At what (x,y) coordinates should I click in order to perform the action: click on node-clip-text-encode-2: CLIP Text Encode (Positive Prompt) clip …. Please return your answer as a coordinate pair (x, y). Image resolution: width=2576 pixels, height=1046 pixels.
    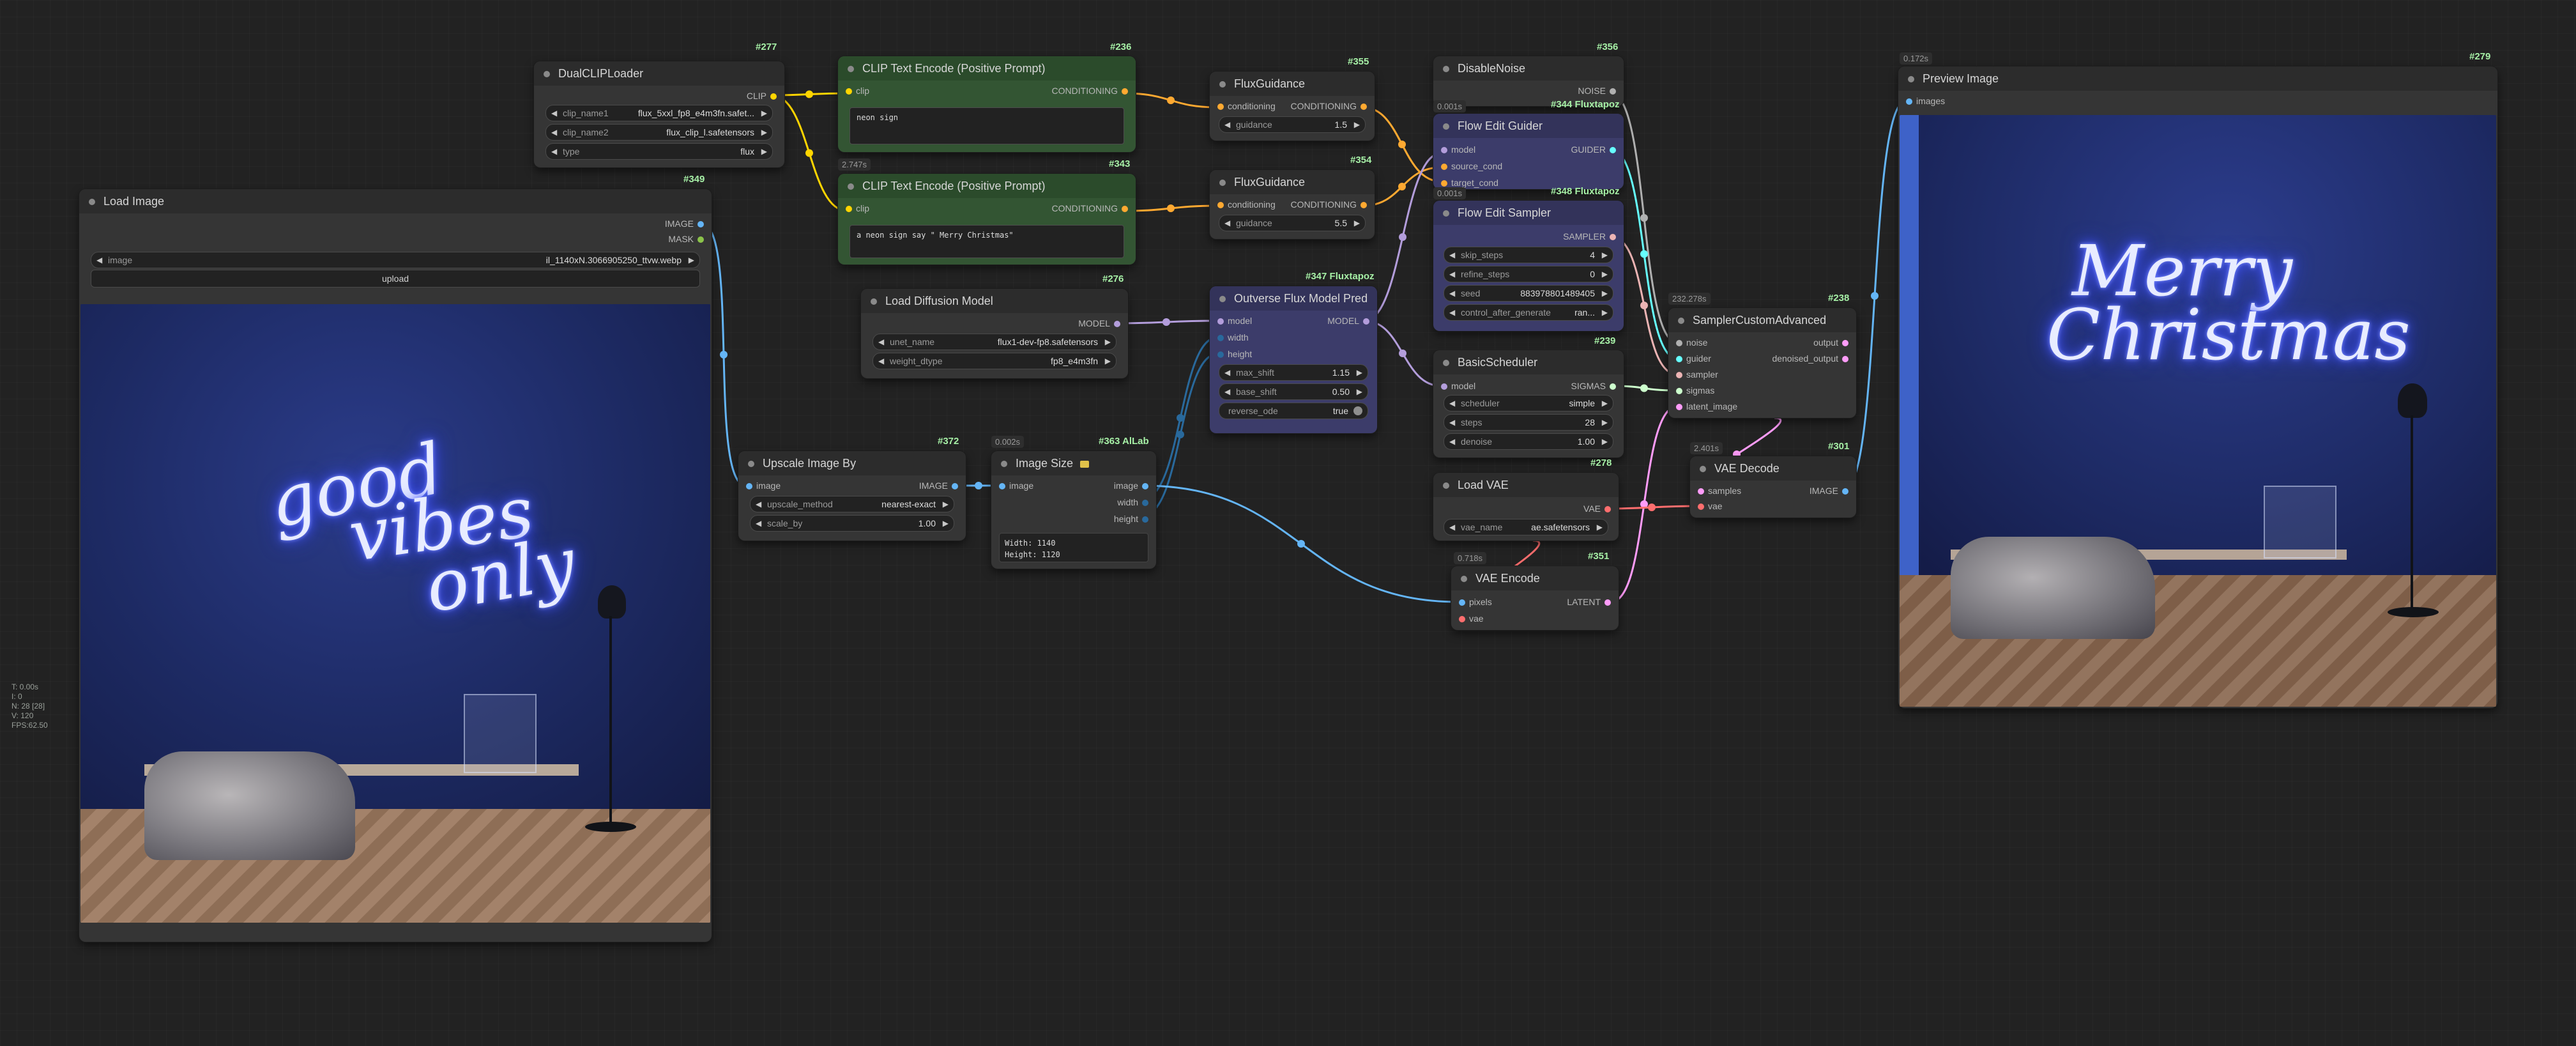
    Looking at the image, I should click on (987, 219).